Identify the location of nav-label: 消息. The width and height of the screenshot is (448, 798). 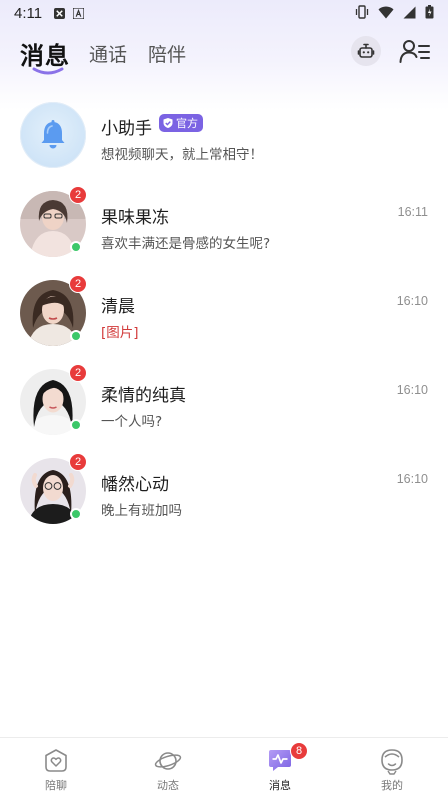
(280, 785).